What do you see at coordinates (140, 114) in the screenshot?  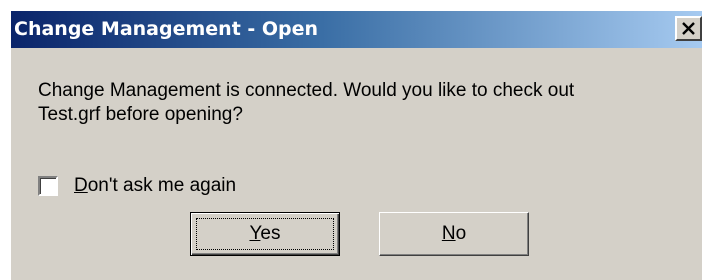 I see `message-line-2: Test.grf before opening?` at bounding box center [140, 114].